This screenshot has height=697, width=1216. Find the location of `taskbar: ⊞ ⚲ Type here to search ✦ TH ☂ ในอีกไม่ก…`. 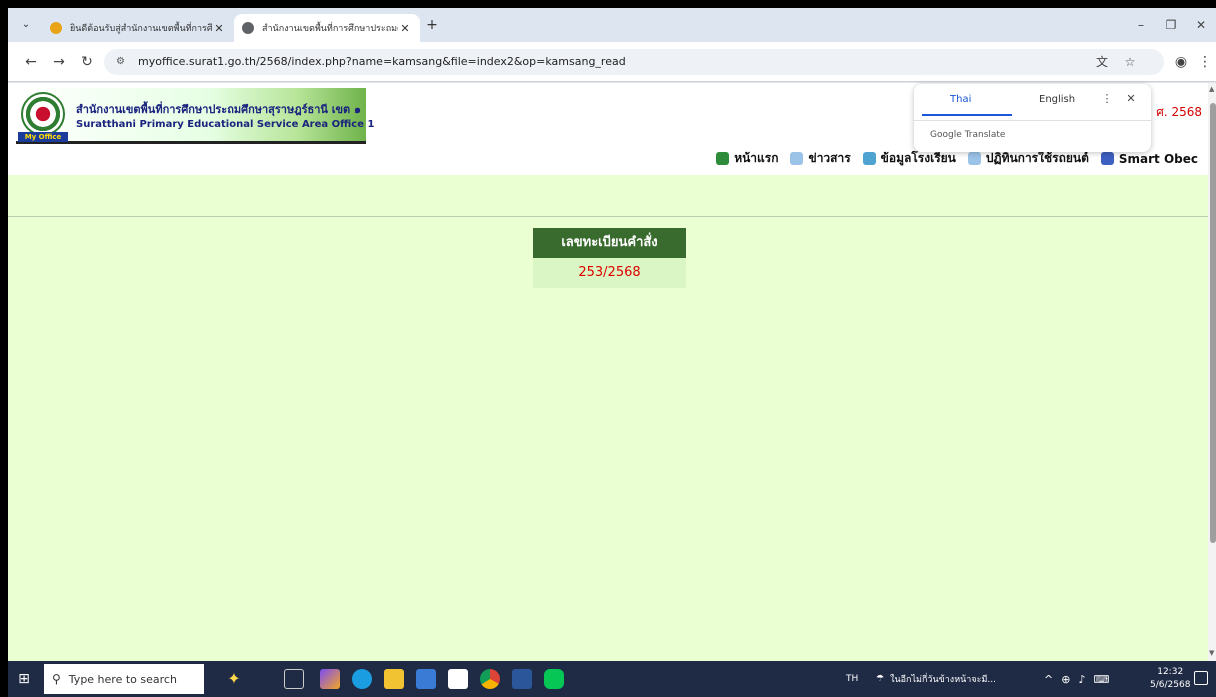

taskbar: ⊞ ⚲ Type here to search ✦ TH ☂ ในอีกไม่ก… is located at coordinates (612, 679).